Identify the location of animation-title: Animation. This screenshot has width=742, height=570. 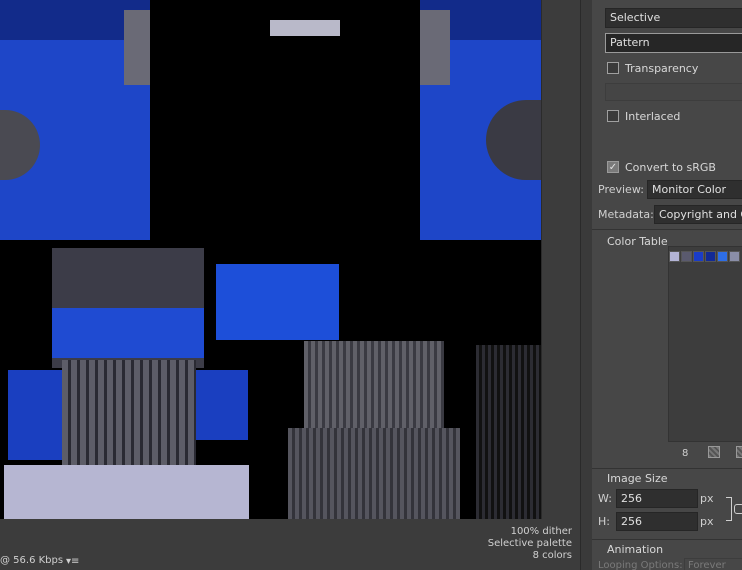
(635, 549).